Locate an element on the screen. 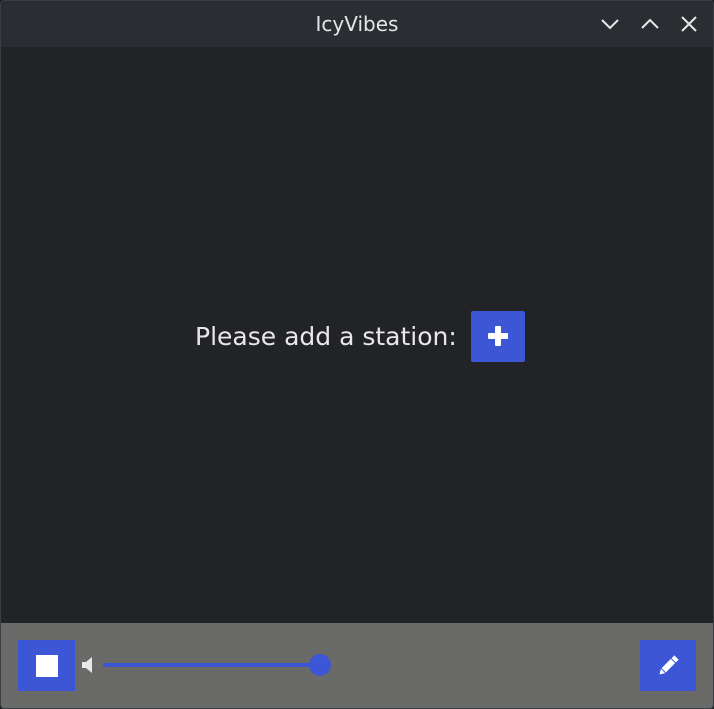 The width and height of the screenshot is (714, 709). chevron-up-icon is located at coordinates (650, 23).